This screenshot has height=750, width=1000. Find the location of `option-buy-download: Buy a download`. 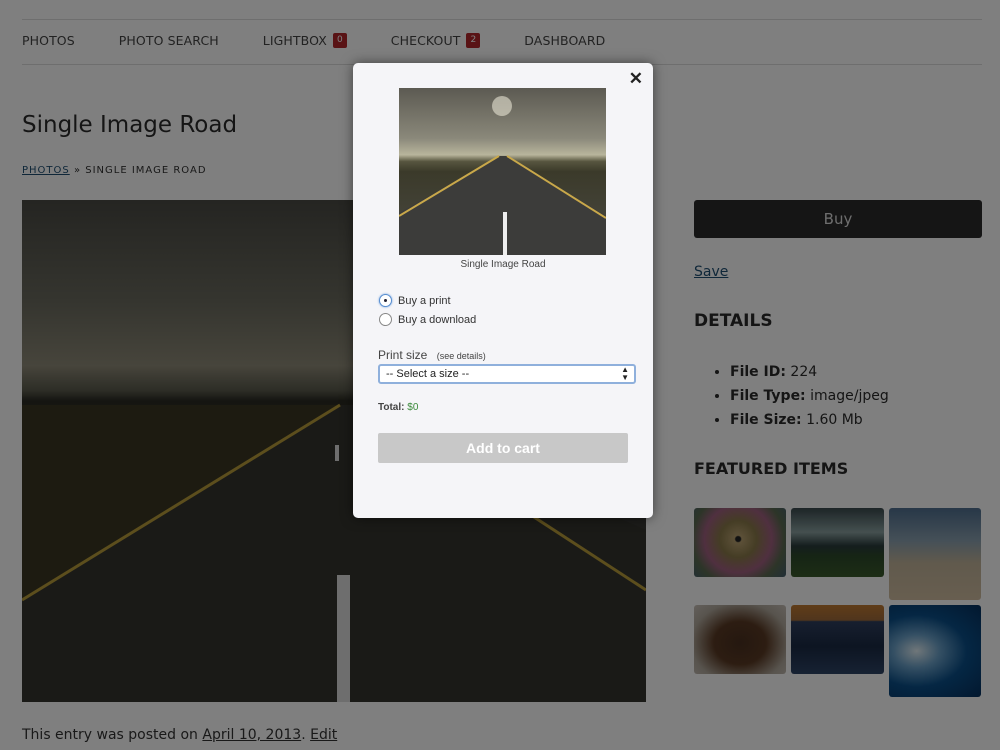

option-buy-download: Buy a download is located at coordinates (427, 319).